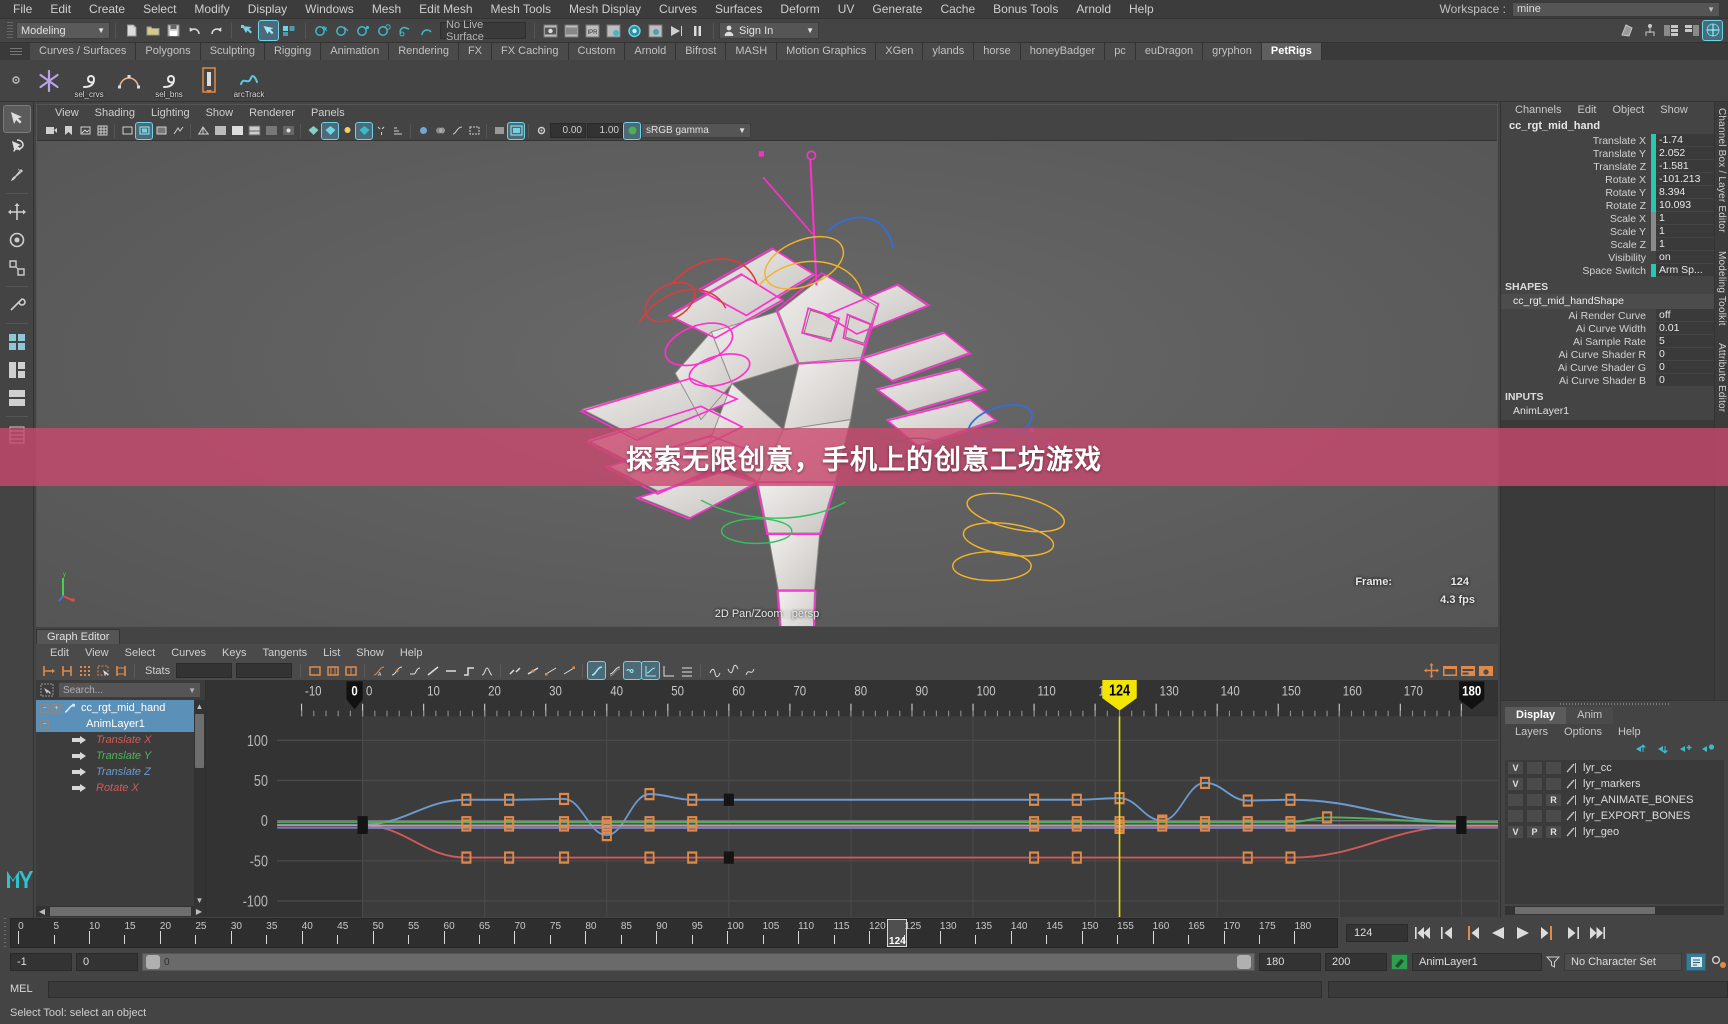 Image resolution: width=1728 pixels, height=1024 pixels. What do you see at coordinates (414, 670) in the screenshot?
I see `clamped-tangent-icon` at bounding box center [414, 670].